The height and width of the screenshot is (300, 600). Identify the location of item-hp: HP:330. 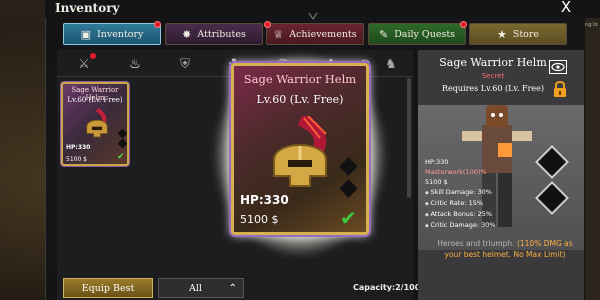
(78, 147).